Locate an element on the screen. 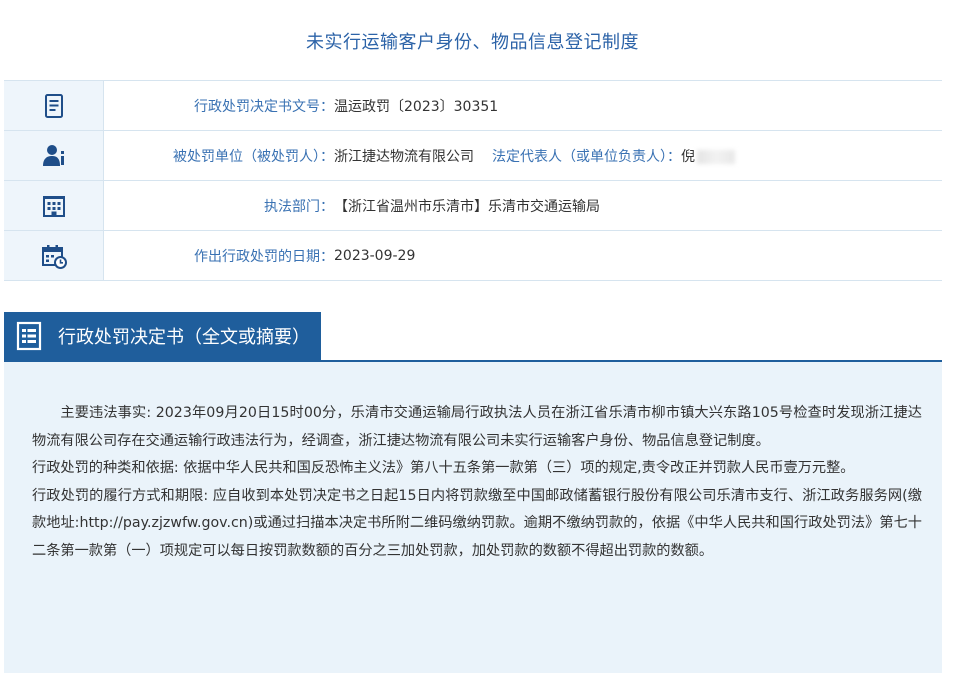  section-header: 行政处罚决定书（全文或摘要） is located at coordinates (473, 337).